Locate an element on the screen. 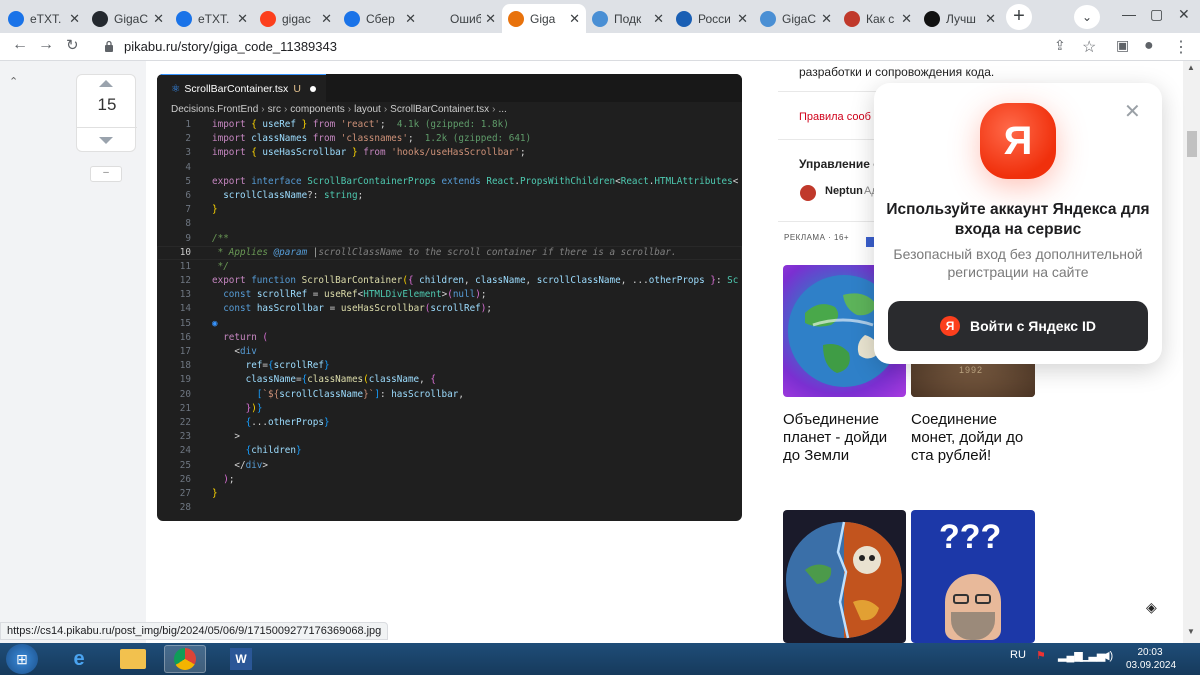 The width and height of the screenshot is (1200, 675). community-rules-link: Правила сооб is located at coordinates (835, 117).